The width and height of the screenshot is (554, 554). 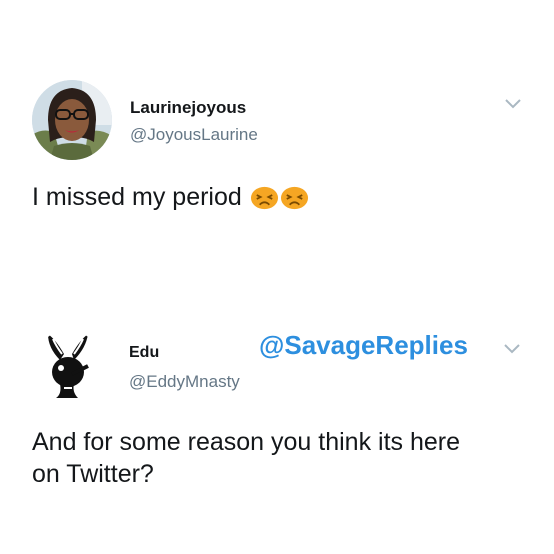 I want to click on profile-photo, so click(x=72, y=120).